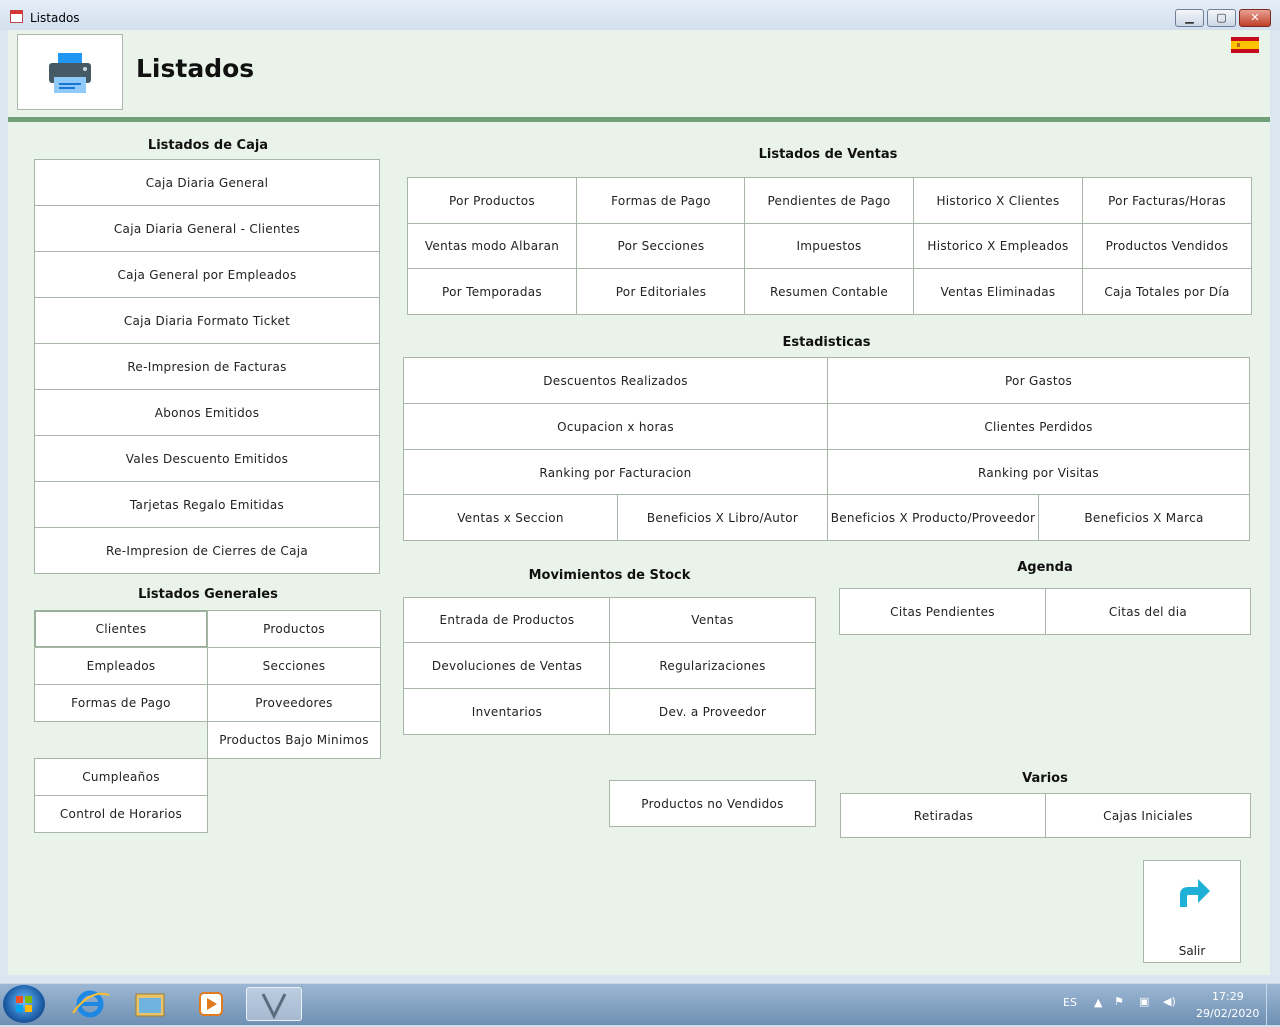 This screenshot has height=1027, width=1280. I want to click on show-desktop-button, so click(1273, 1004).